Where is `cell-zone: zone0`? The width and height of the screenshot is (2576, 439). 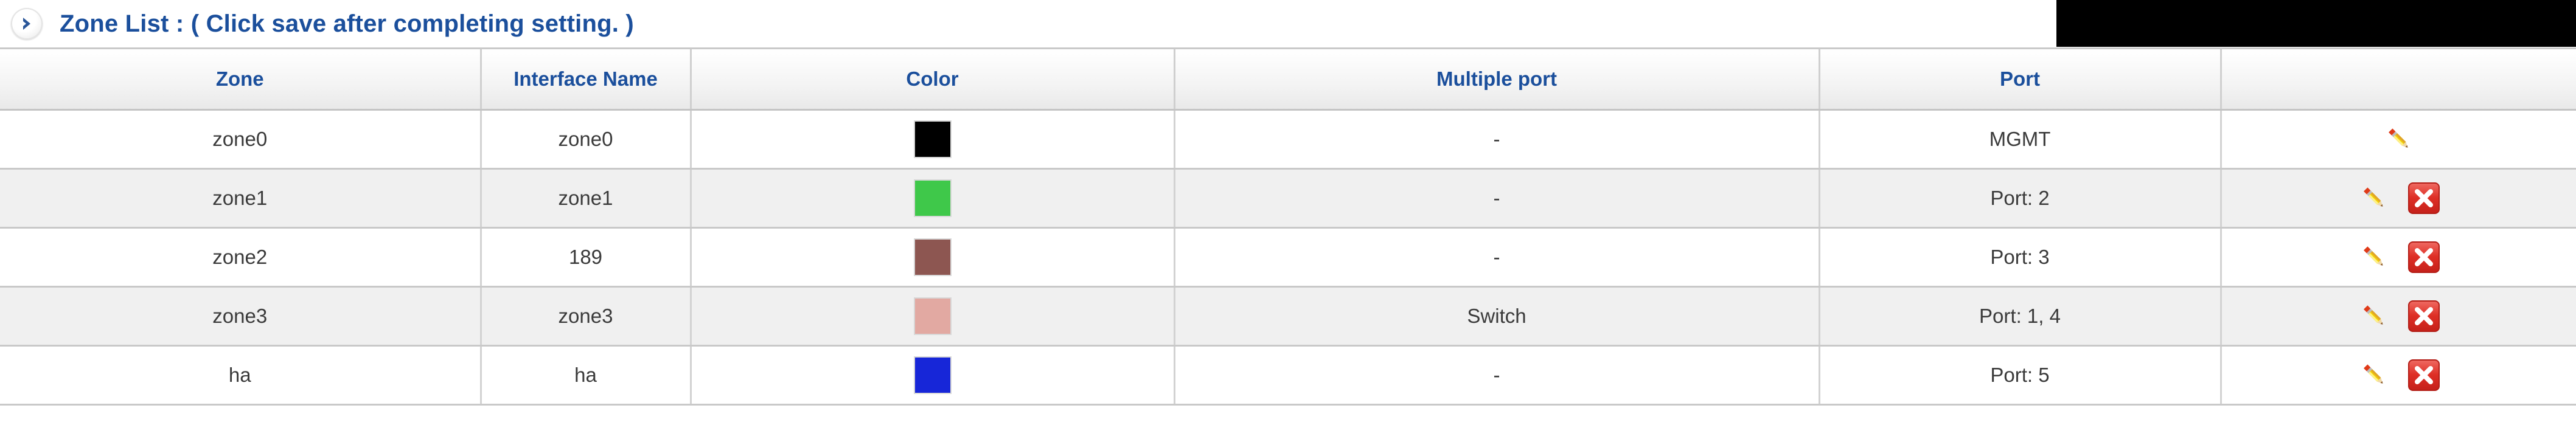
cell-zone: zone0 is located at coordinates (241, 139).